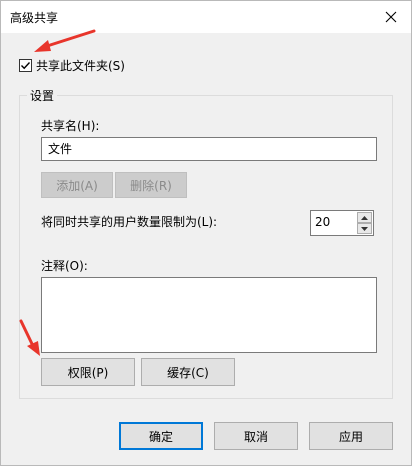  Describe the element at coordinates (64, 266) in the screenshot. I see `comment-label: 注释(O):` at that location.